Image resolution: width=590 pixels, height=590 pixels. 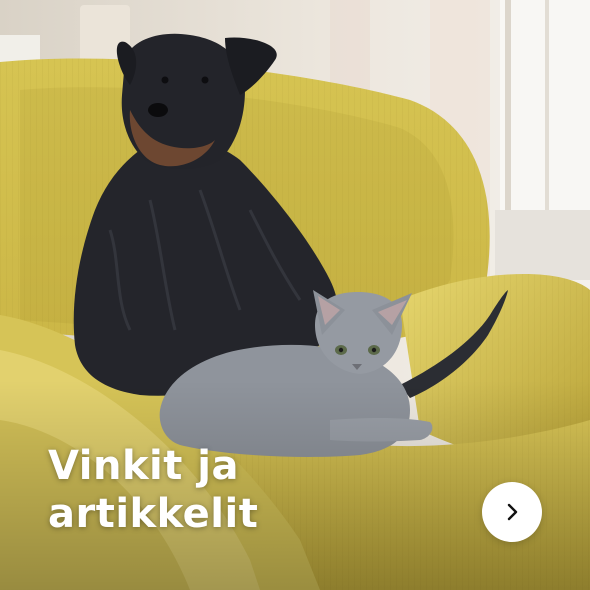 I want to click on next-arrow-button, so click(x=512, y=512).